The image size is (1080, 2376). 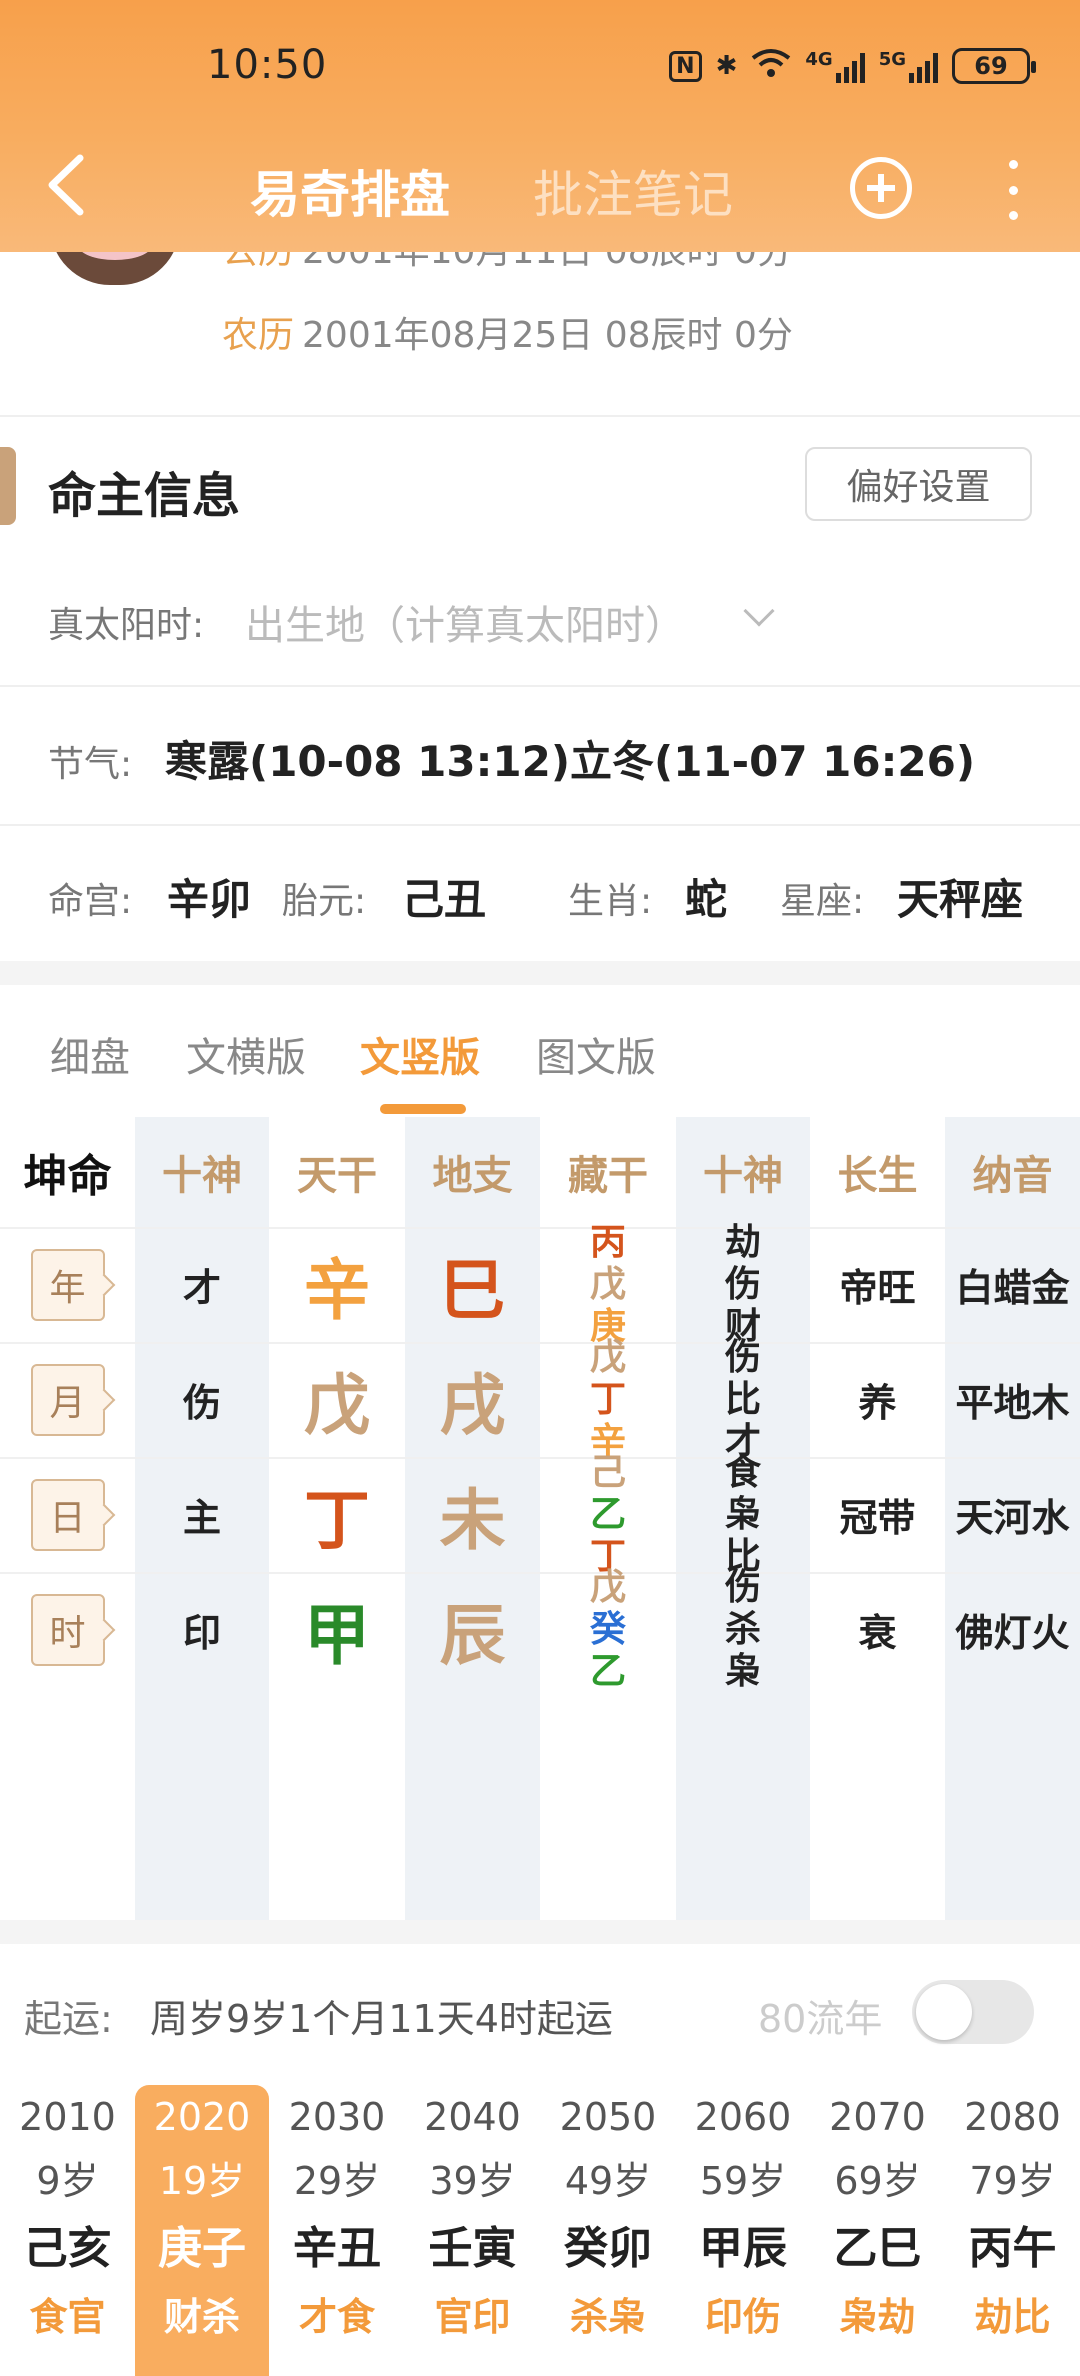 I want to click on lunar-date-row: 农历 2001年08月25日 08辰时 0分, so click(x=507, y=332).